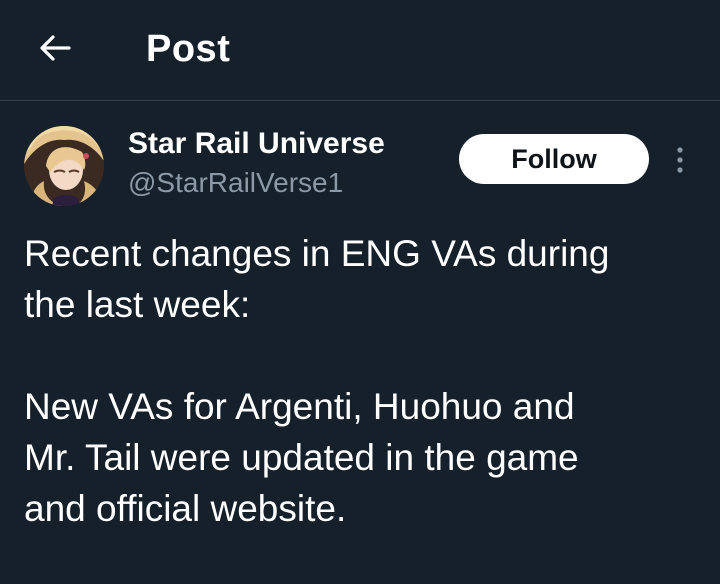 This screenshot has width=720, height=584. I want to click on author-display-name: Star Rail Universe, so click(256, 144).